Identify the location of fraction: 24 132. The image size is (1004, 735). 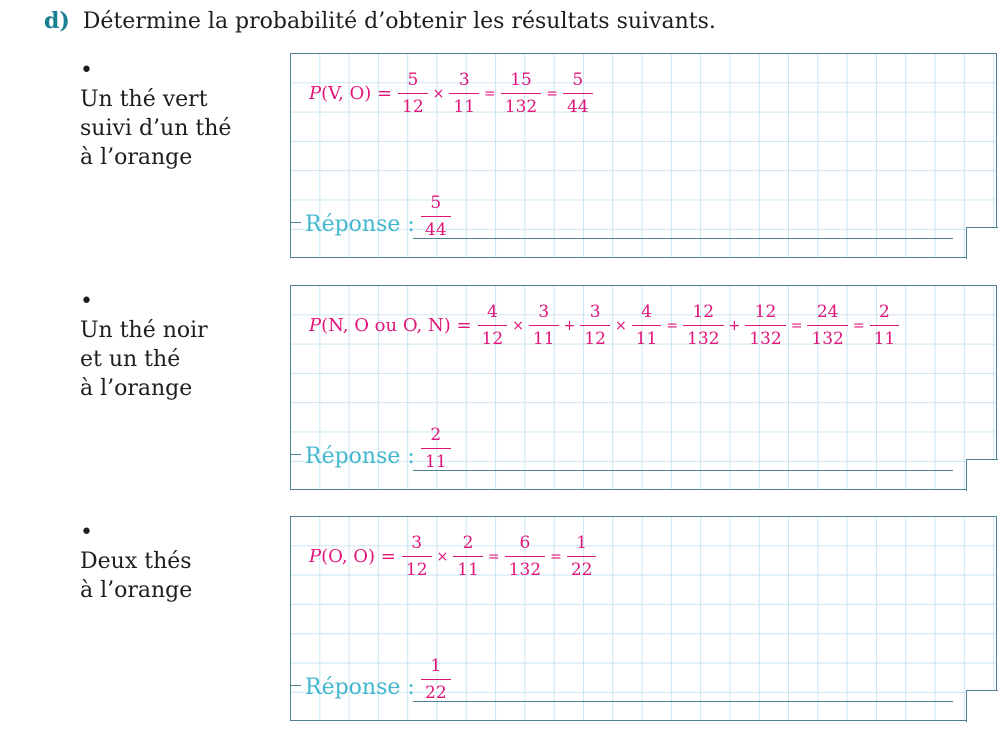
(827, 325).